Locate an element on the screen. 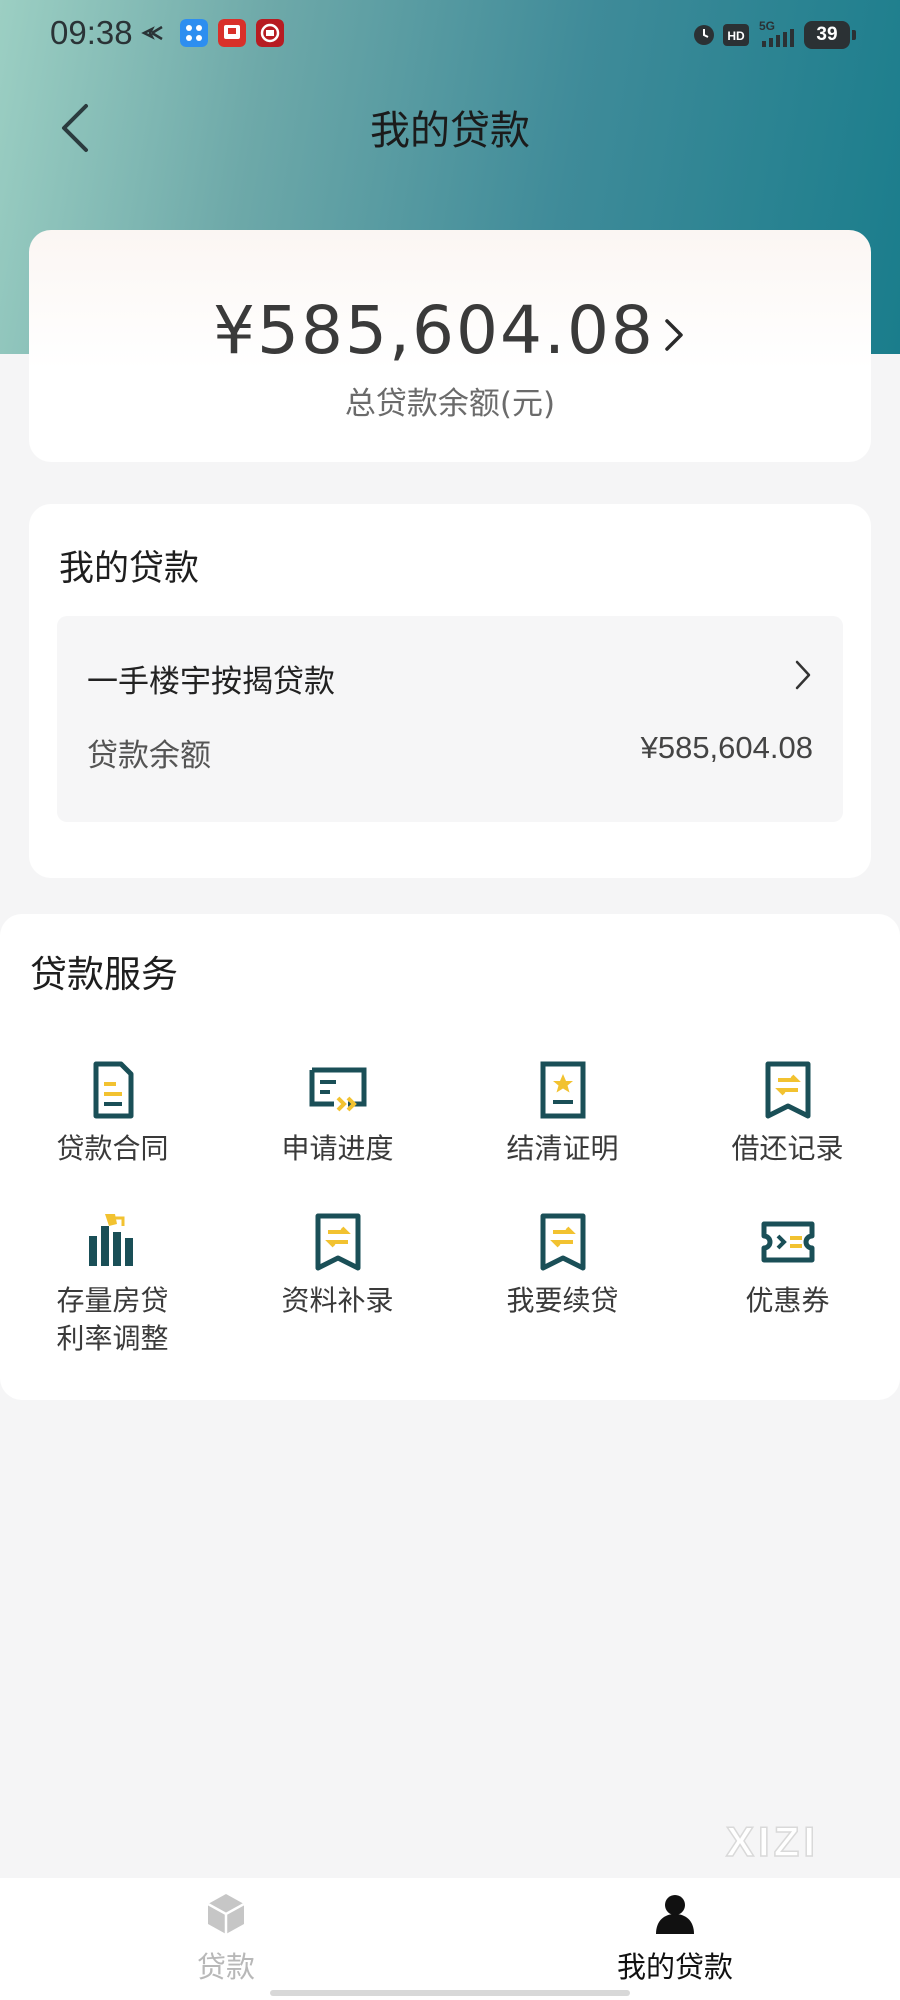 This screenshot has width=900, height=2000. records-icon is located at coordinates (787, 1090).